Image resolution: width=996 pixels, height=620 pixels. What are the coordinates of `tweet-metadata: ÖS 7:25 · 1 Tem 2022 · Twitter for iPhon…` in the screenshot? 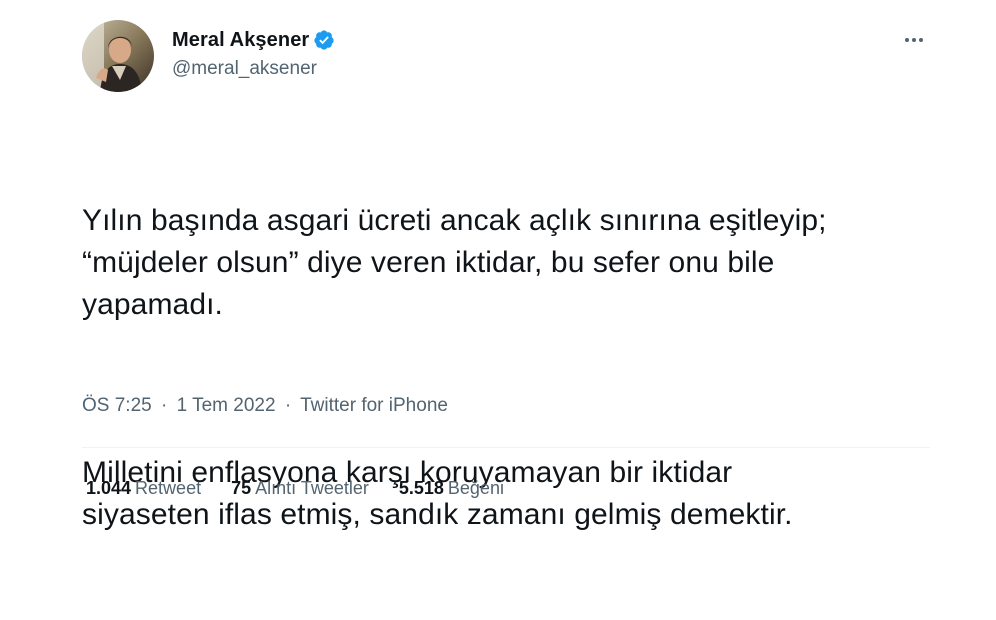 It's located at (265, 406).